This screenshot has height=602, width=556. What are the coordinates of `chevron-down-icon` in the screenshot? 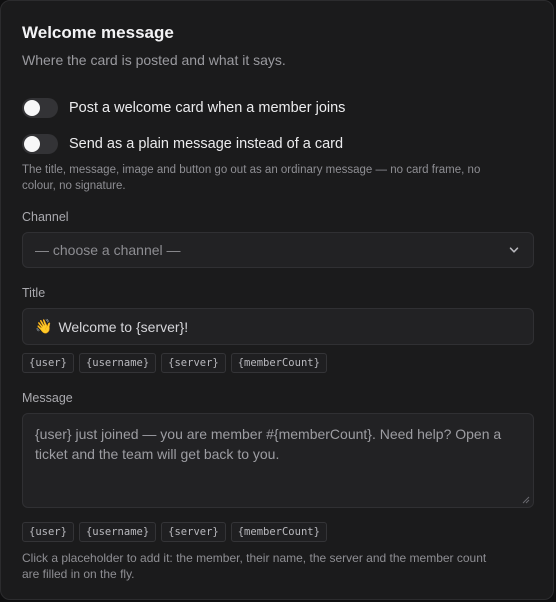 It's located at (514, 250).